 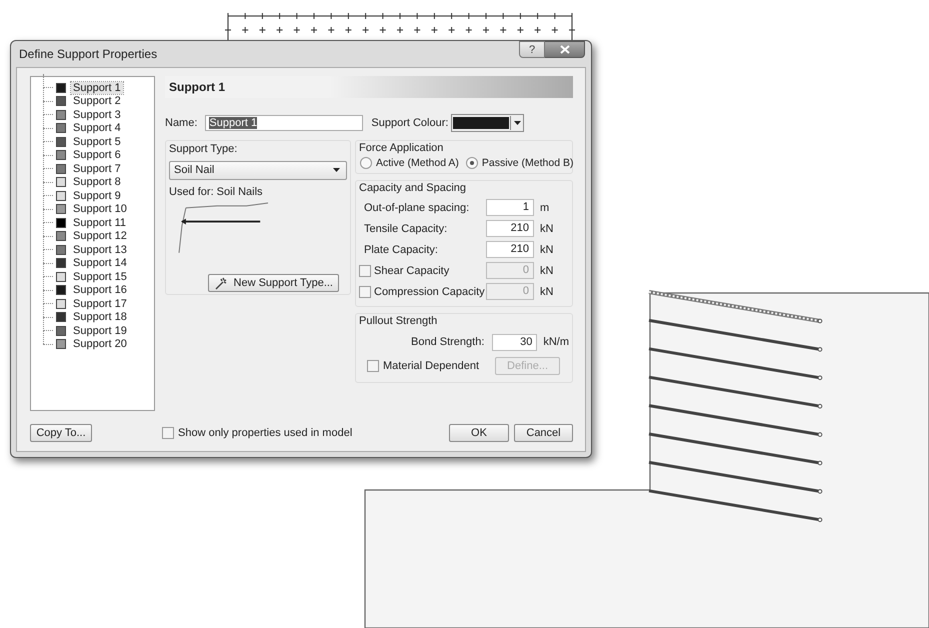 What do you see at coordinates (447, 342) in the screenshot?
I see `field-label: Bond Strength:` at bounding box center [447, 342].